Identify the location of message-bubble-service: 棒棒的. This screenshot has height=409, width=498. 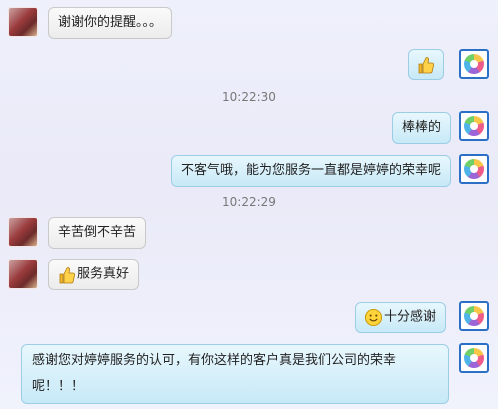
(422, 128).